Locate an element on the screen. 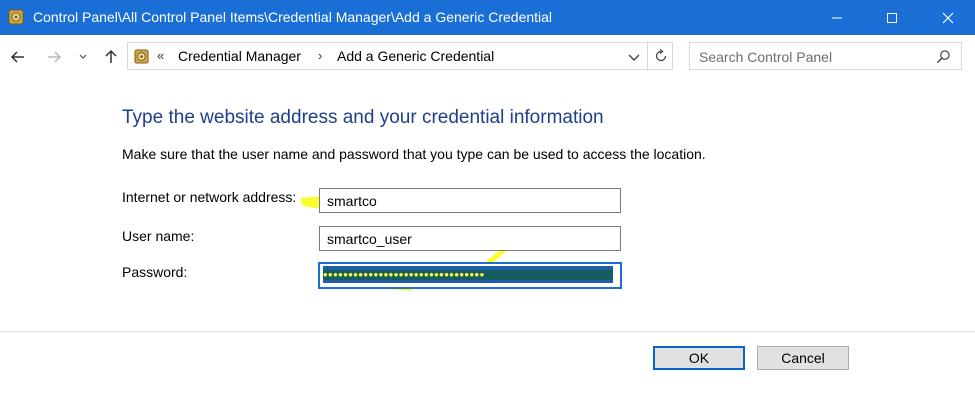 The width and height of the screenshot is (975, 393). refresh-button is located at coordinates (660, 56).